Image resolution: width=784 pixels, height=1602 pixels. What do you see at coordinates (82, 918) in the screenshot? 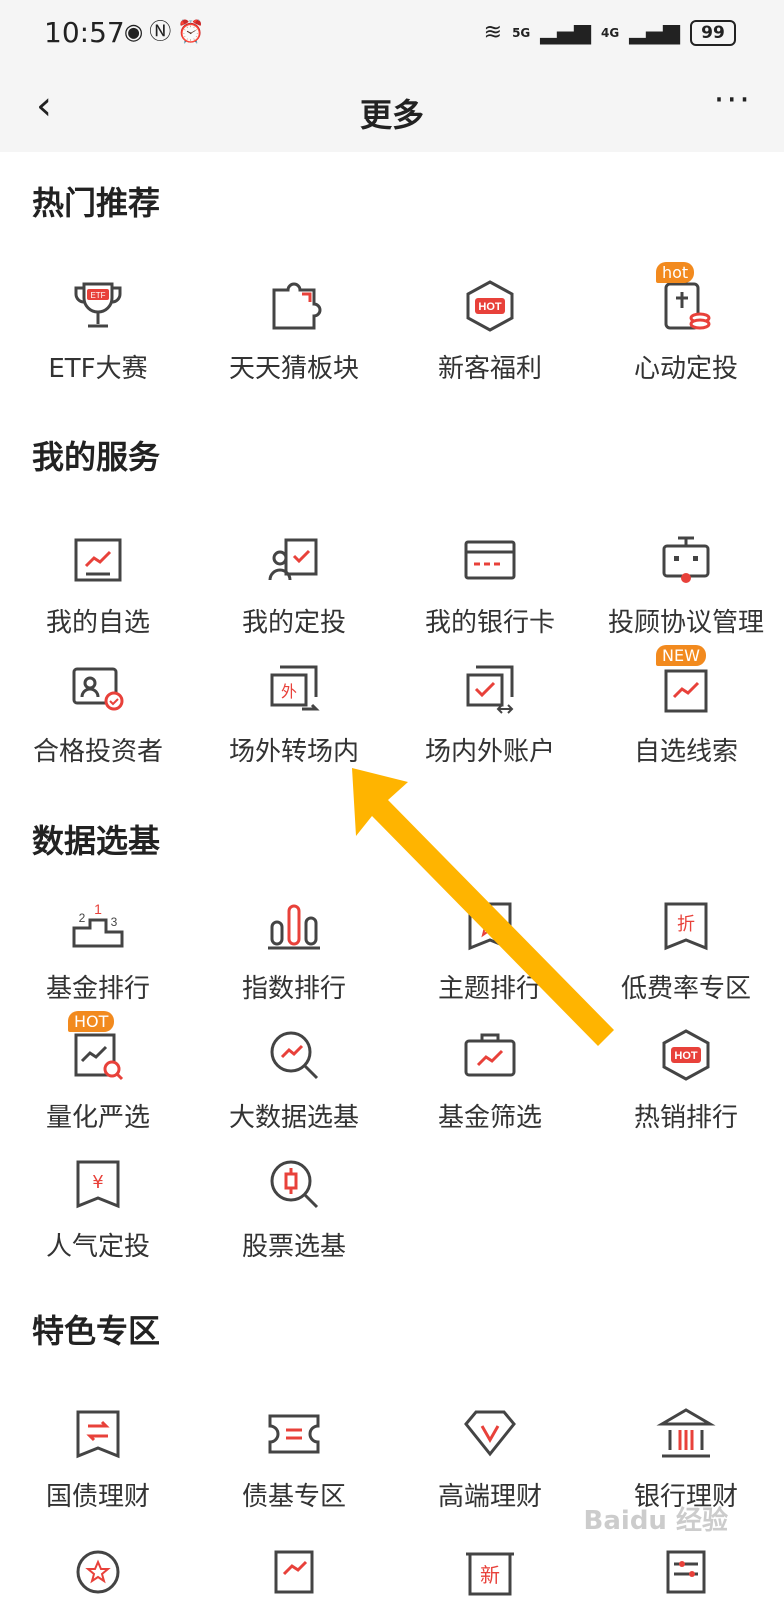
I see `svg-text: 2` at bounding box center [82, 918].